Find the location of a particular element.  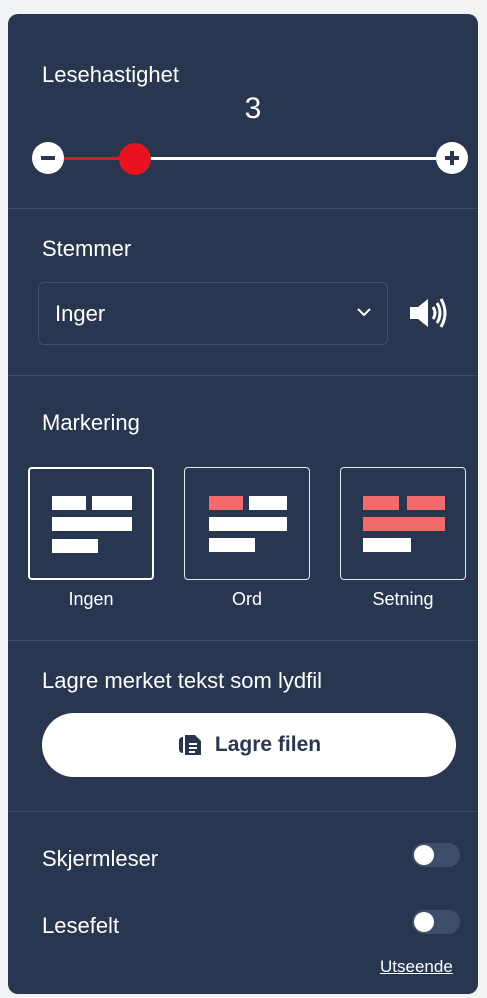

speaker-icon is located at coordinates (428, 313).